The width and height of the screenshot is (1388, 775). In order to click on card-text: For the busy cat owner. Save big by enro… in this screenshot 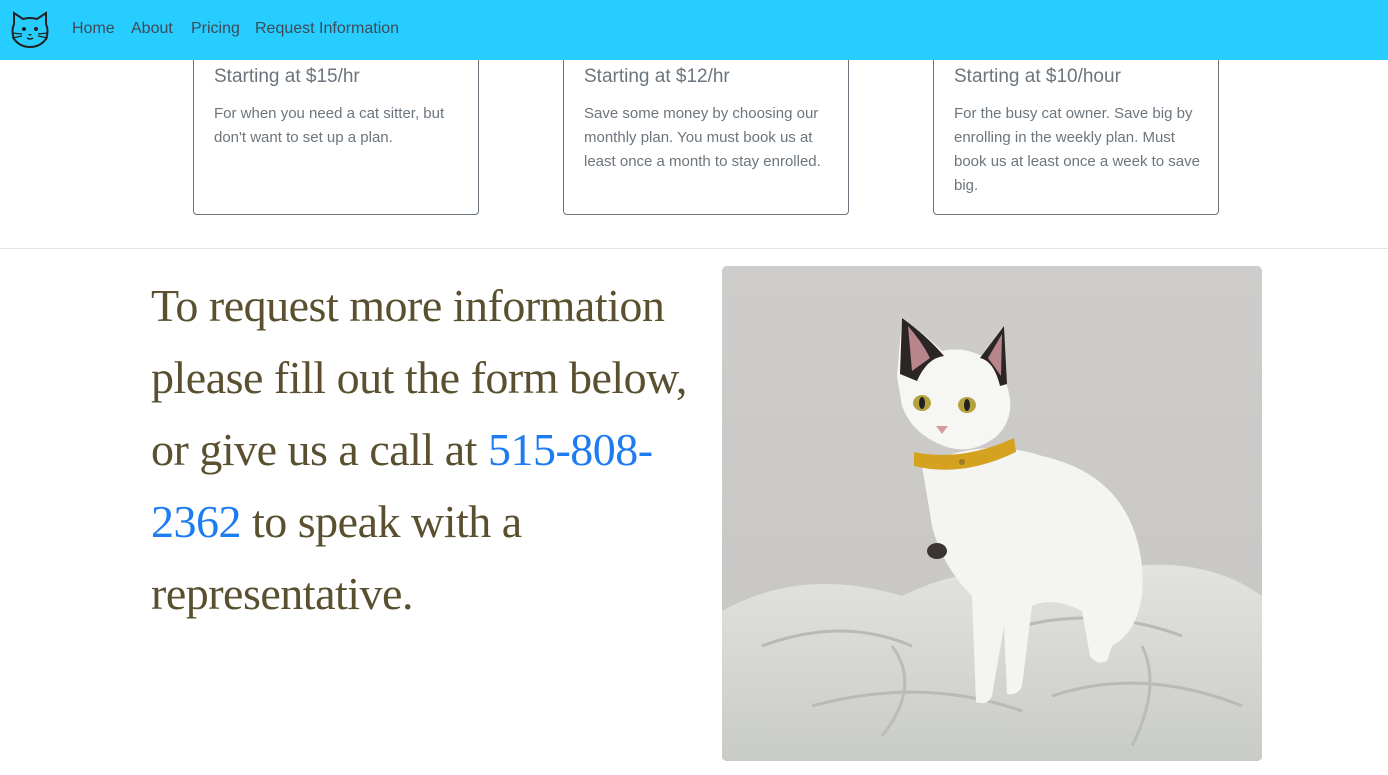, I will do `click(1077, 149)`.